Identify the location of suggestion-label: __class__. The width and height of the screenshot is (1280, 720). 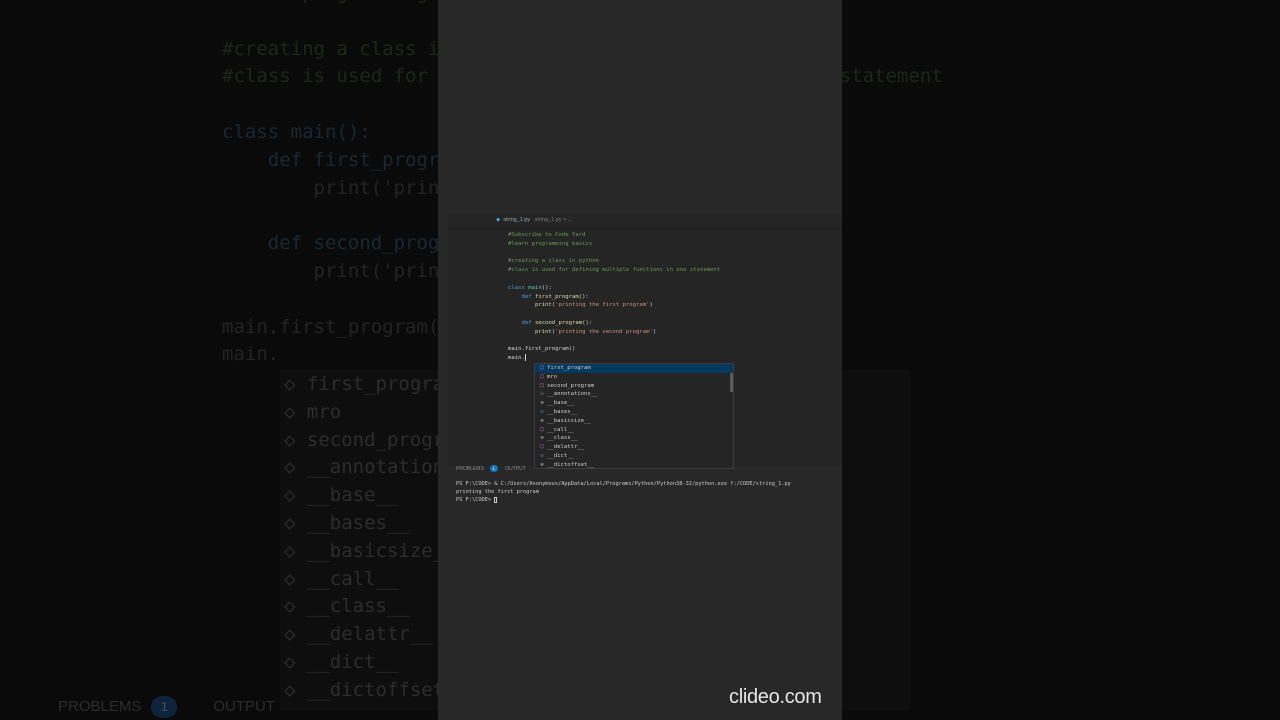
(562, 438).